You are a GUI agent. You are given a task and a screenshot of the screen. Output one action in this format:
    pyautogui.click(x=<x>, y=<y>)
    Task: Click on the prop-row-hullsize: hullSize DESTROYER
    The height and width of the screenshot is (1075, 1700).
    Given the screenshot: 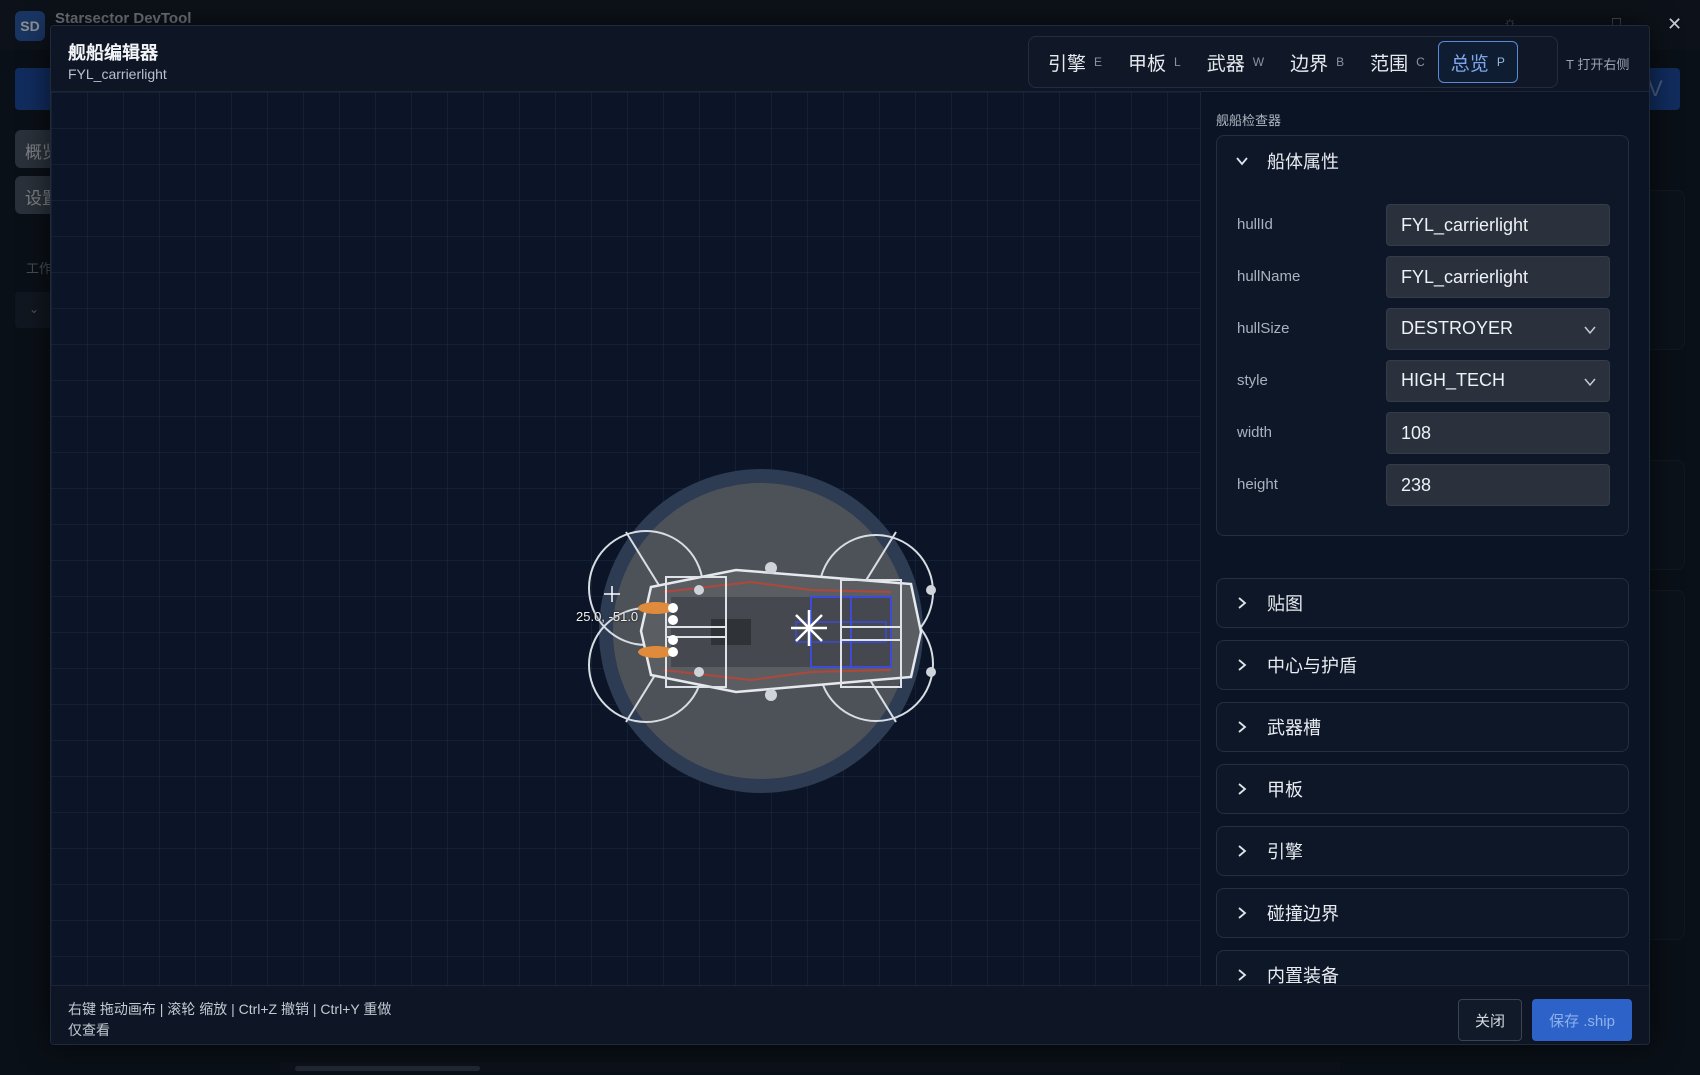 What is the action you would take?
    pyautogui.click(x=1423, y=329)
    